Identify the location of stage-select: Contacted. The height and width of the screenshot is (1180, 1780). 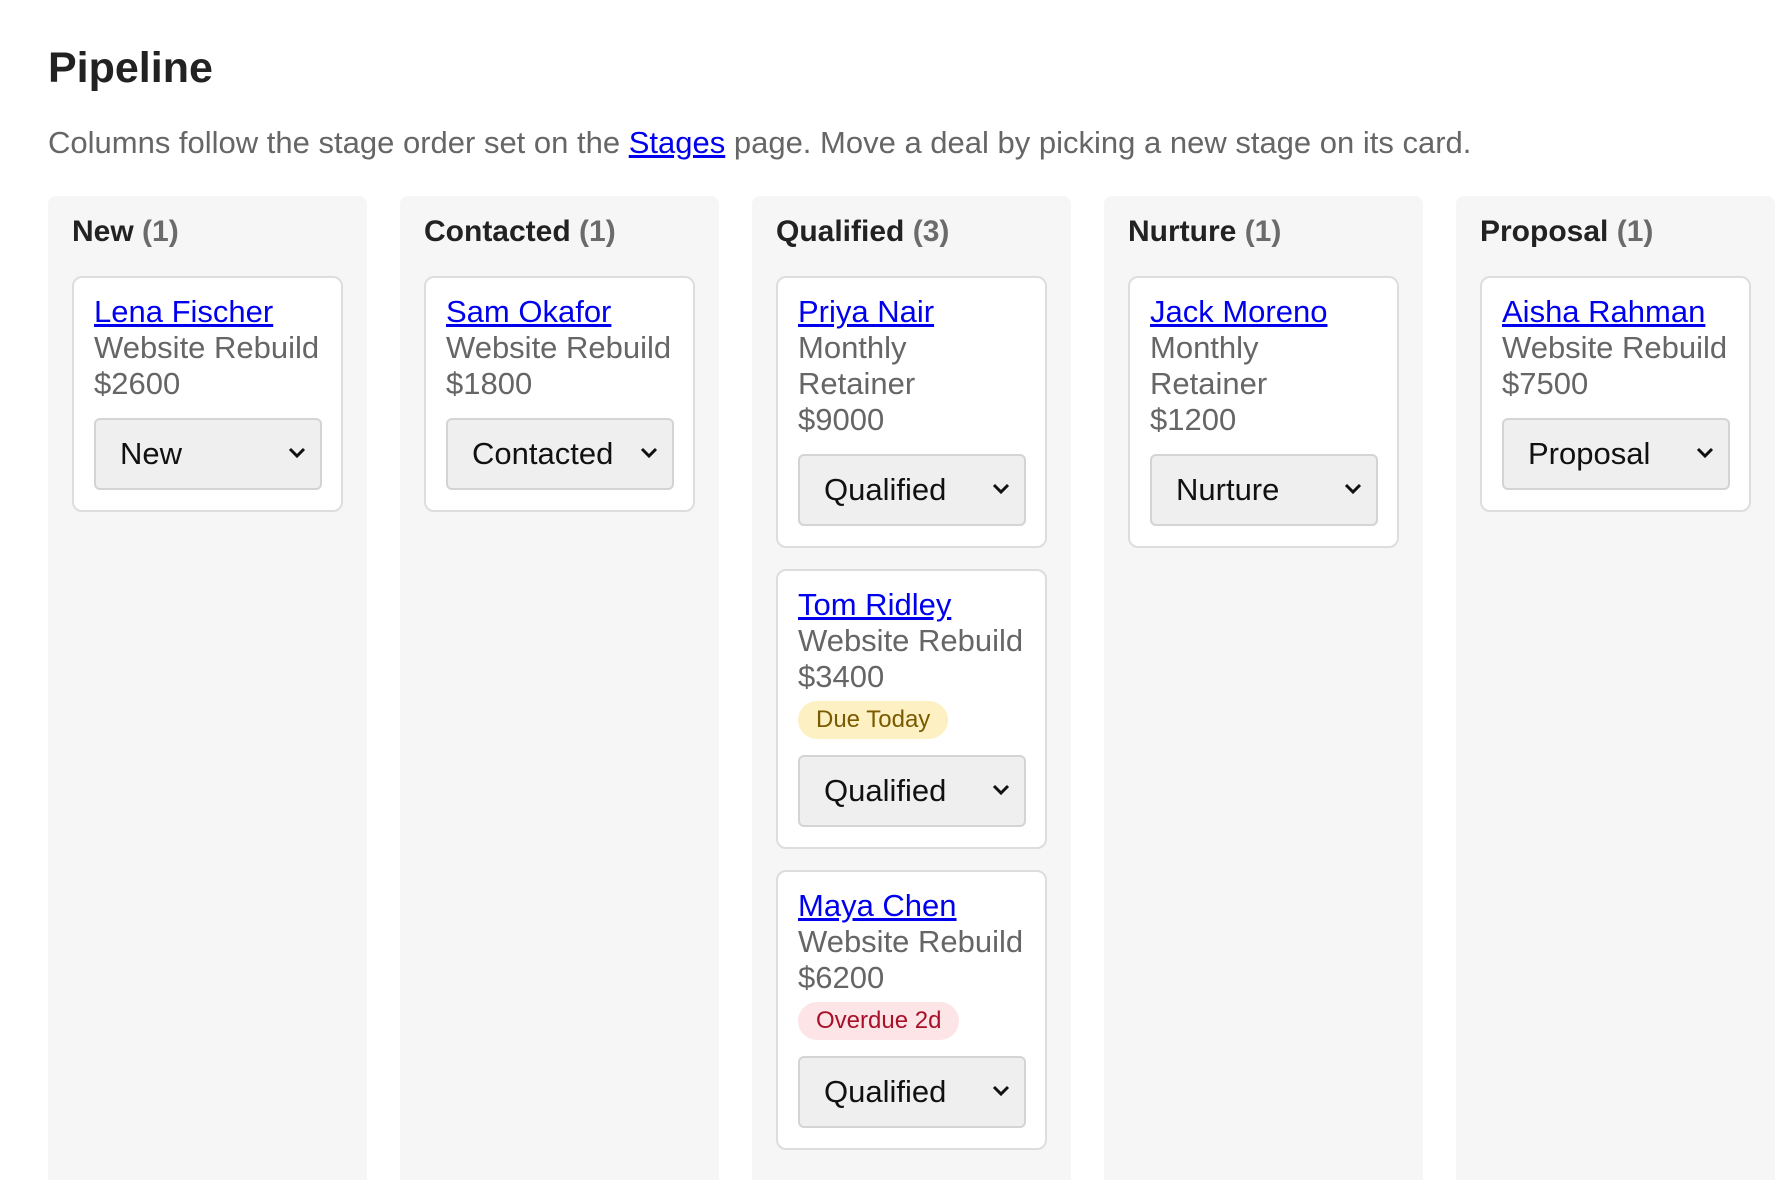
(560, 454).